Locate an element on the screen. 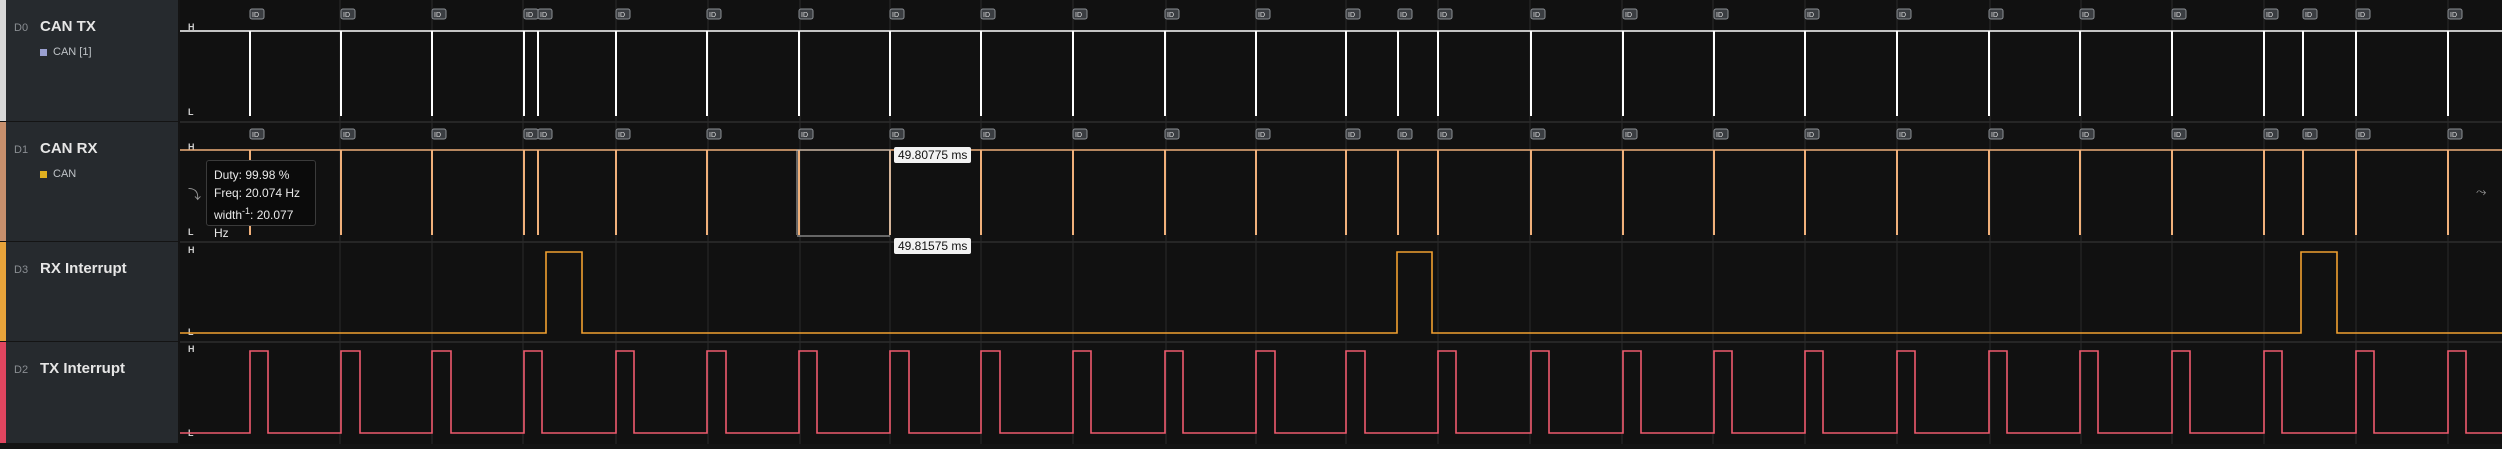 Image resolution: width=2502 pixels, height=449 pixels. measure-icon: ⤵ is located at coordinates (194, 193).